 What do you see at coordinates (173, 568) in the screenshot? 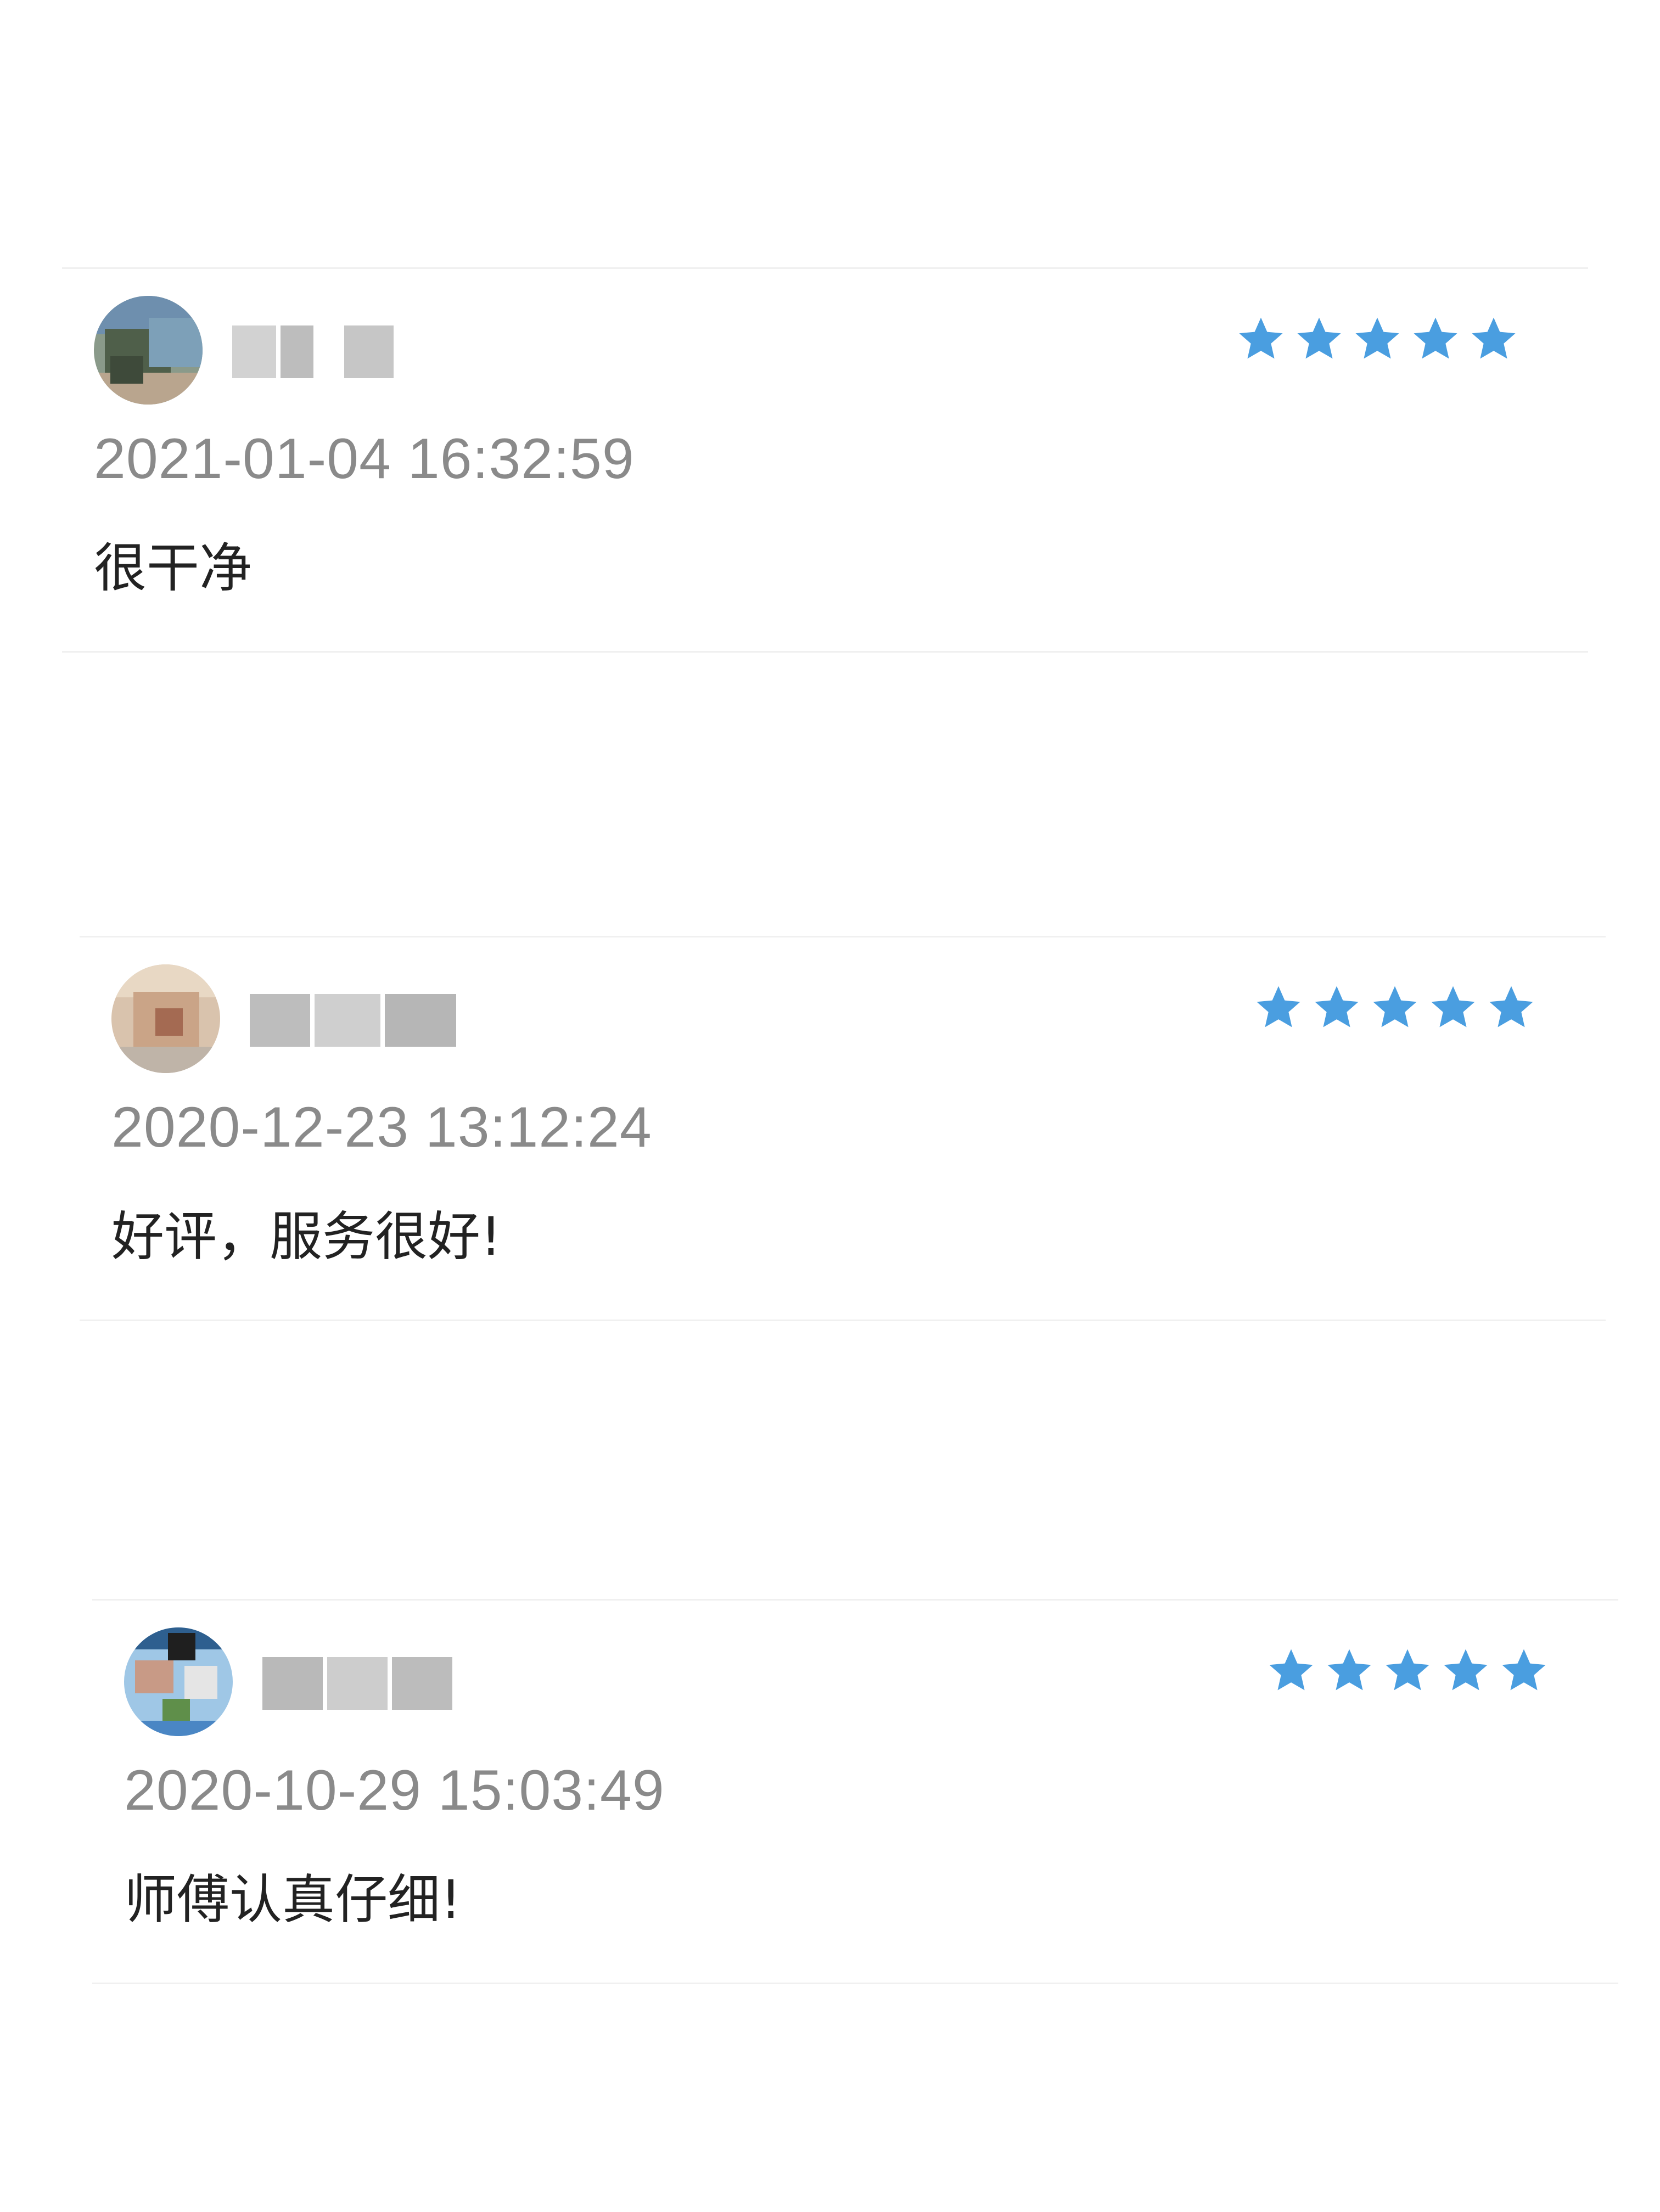
I see `review-comment: 很干净` at bounding box center [173, 568].